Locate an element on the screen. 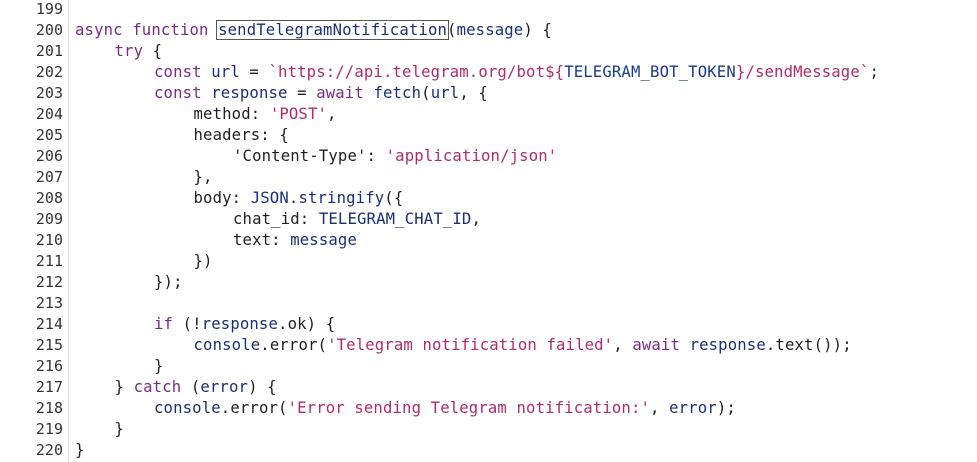 The width and height of the screenshot is (977, 462). code-text: text: message is located at coordinates (295, 240).